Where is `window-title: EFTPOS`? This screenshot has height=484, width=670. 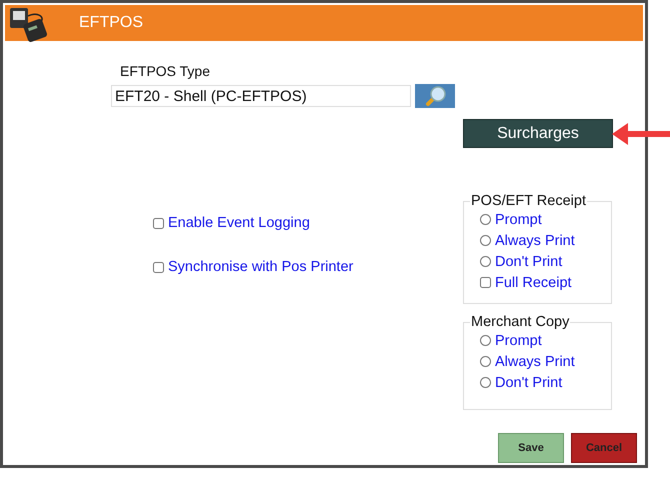 window-title: EFTPOS is located at coordinates (111, 23).